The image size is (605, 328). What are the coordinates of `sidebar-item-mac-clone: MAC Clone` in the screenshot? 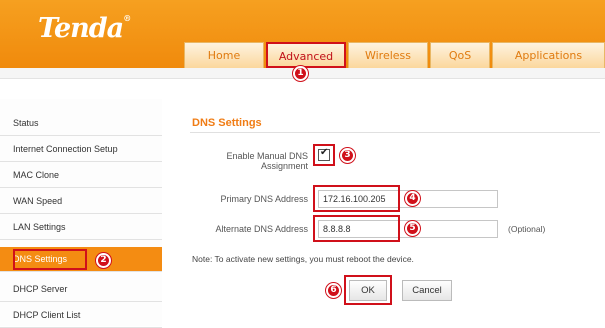 It's located at (81, 175).